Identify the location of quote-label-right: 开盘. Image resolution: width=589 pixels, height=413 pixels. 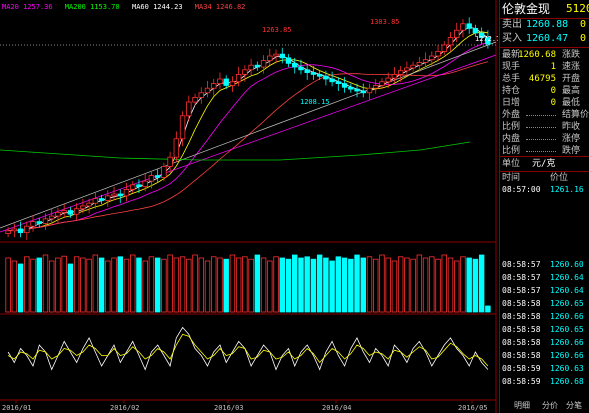
(571, 79).